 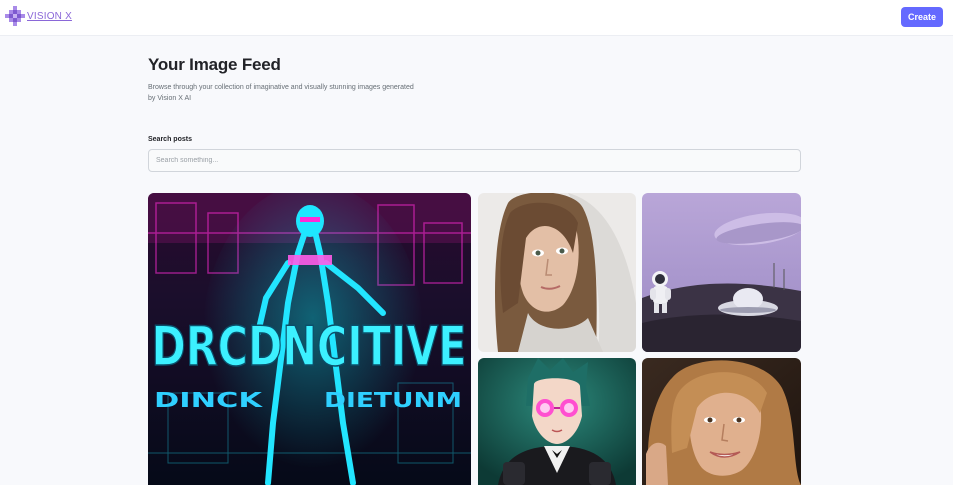 I want to click on post-image-anime-boy, so click(x=557, y=421).